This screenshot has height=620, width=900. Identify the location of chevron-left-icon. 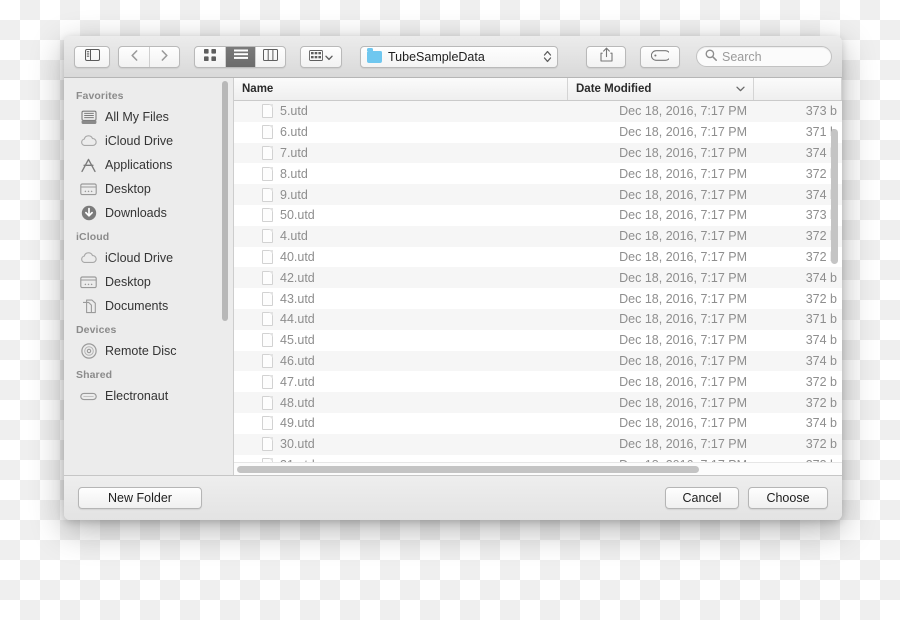
(134, 57).